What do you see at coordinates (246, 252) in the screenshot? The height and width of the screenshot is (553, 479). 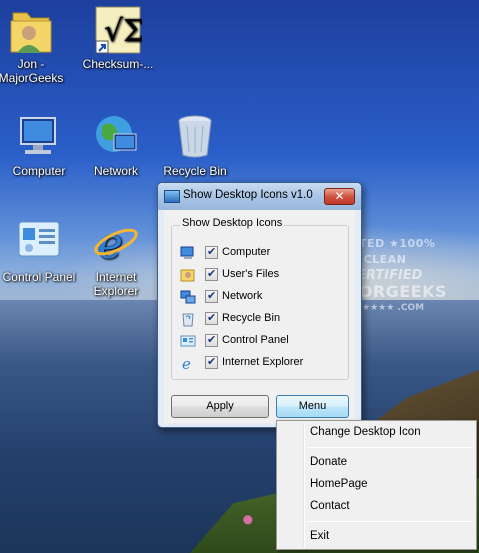 I see `option-label: Computer` at bounding box center [246, 252].